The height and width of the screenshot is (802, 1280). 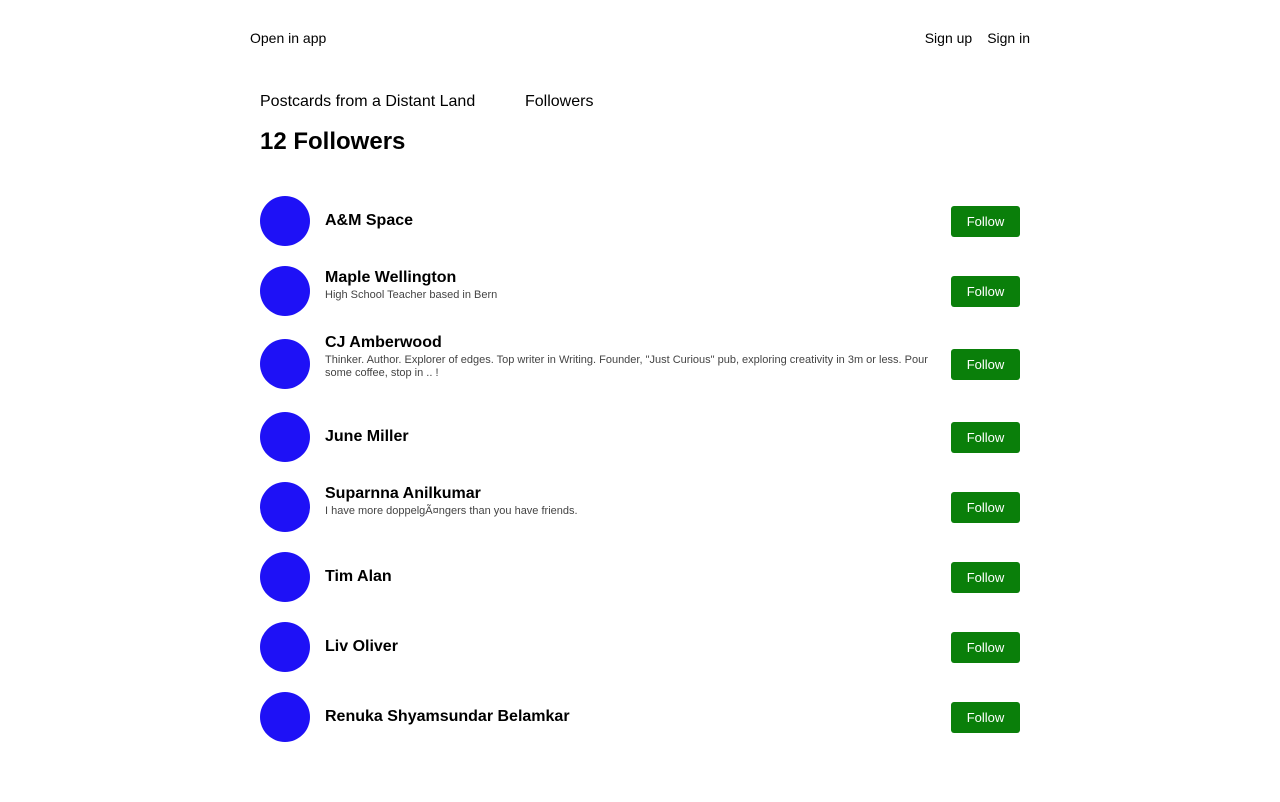 What do you see at coordinates (640, 40) in the screenshot?
I see `top-bar: Open in app Sign up Sign in` at bounding box center [640, 40].